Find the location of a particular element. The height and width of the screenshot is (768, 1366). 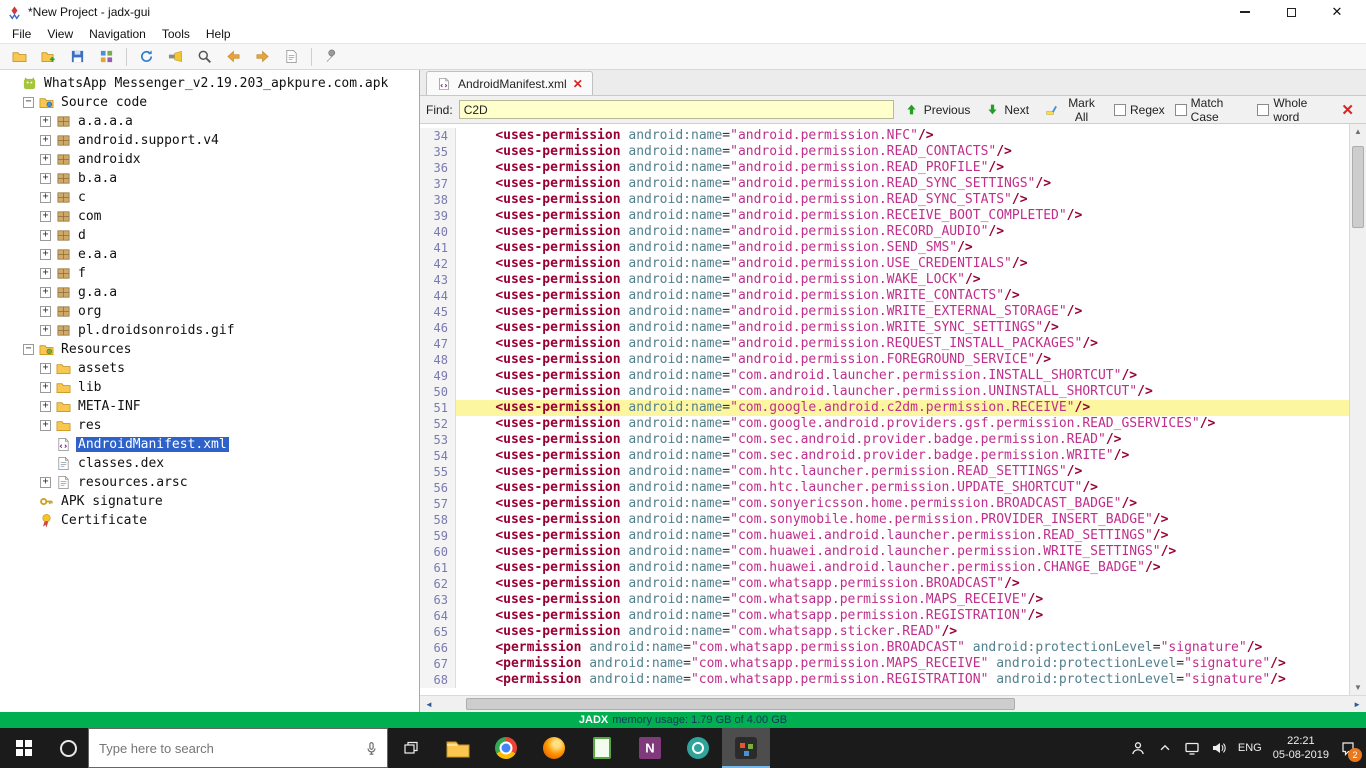

find-next-button: Next is located at coordinates (1006, 110).